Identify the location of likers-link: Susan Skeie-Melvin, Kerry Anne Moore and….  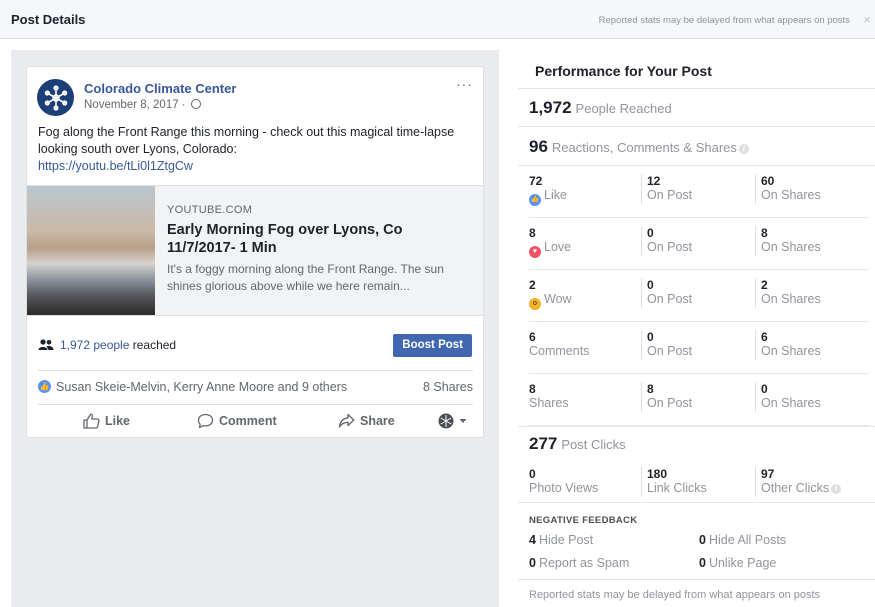
(201, 387).